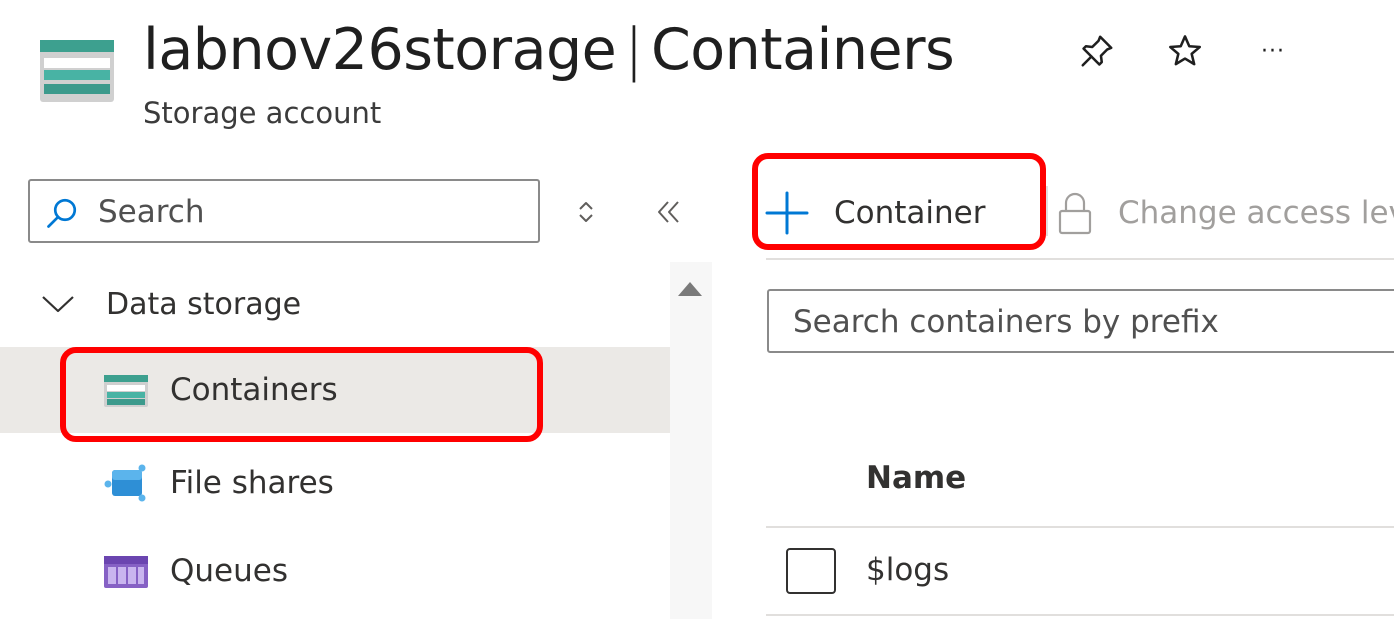  I want to click on sidebar-search-input, so click(313, 212).